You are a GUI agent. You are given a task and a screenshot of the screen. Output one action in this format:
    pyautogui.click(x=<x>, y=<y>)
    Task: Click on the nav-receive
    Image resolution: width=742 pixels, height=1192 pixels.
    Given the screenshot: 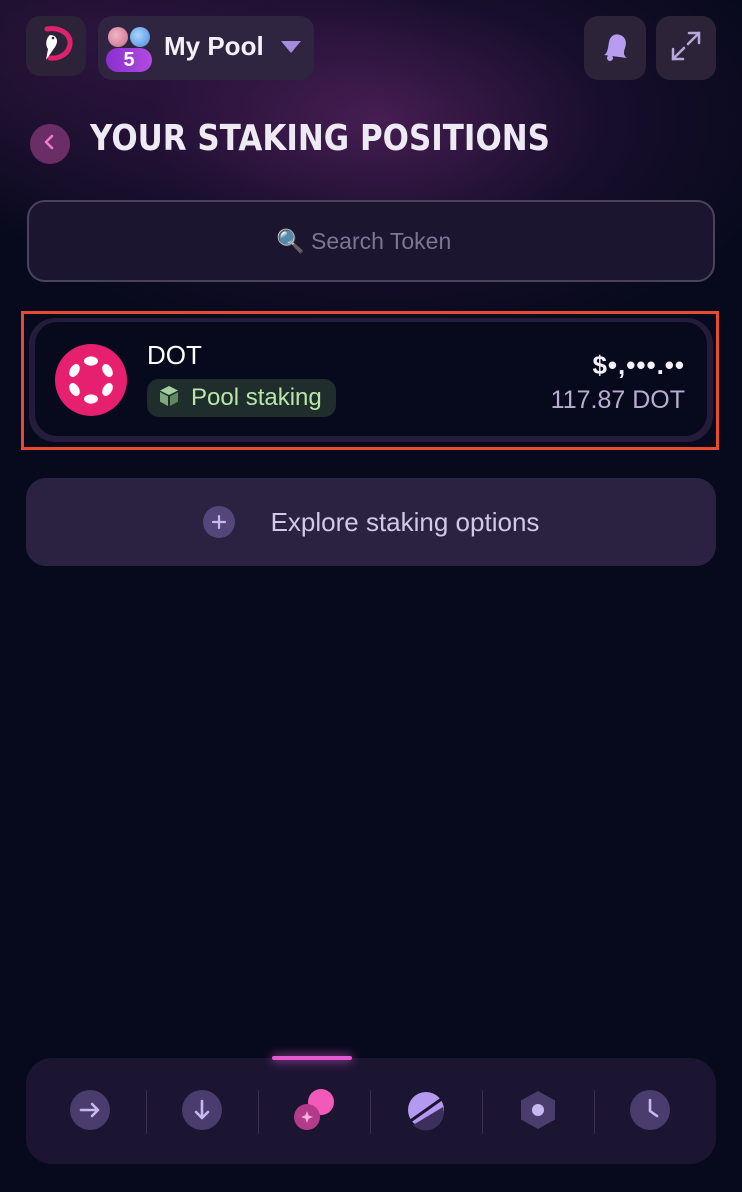 What is the action you would take?
    pyautogui.click(x=202, y=1112)
    